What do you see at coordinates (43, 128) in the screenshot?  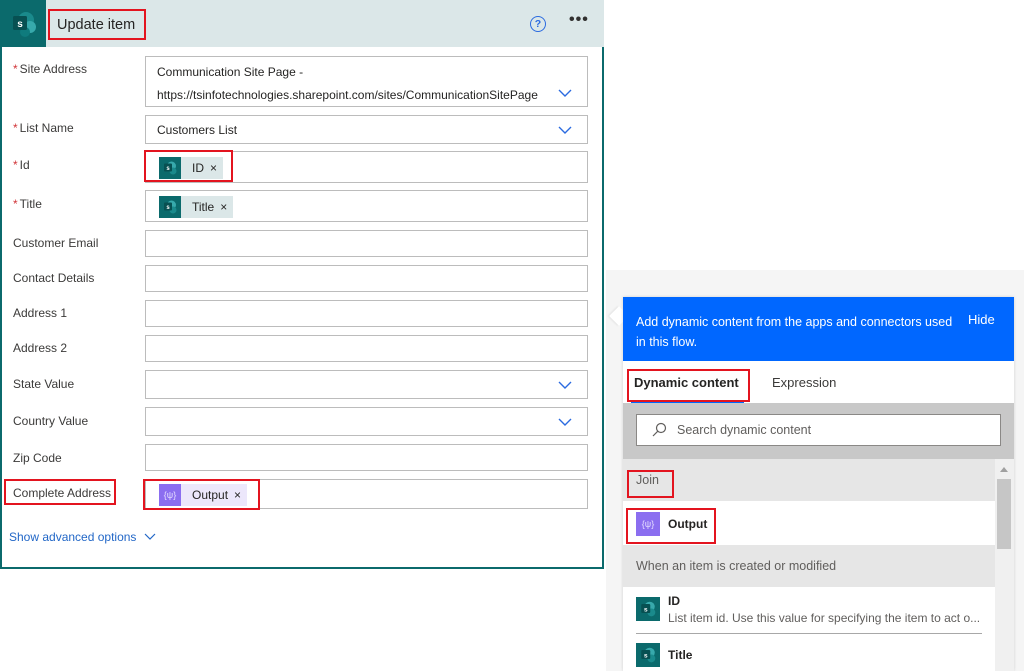 I see `label-list-name: * List Name` at bounding box center [43, 128].